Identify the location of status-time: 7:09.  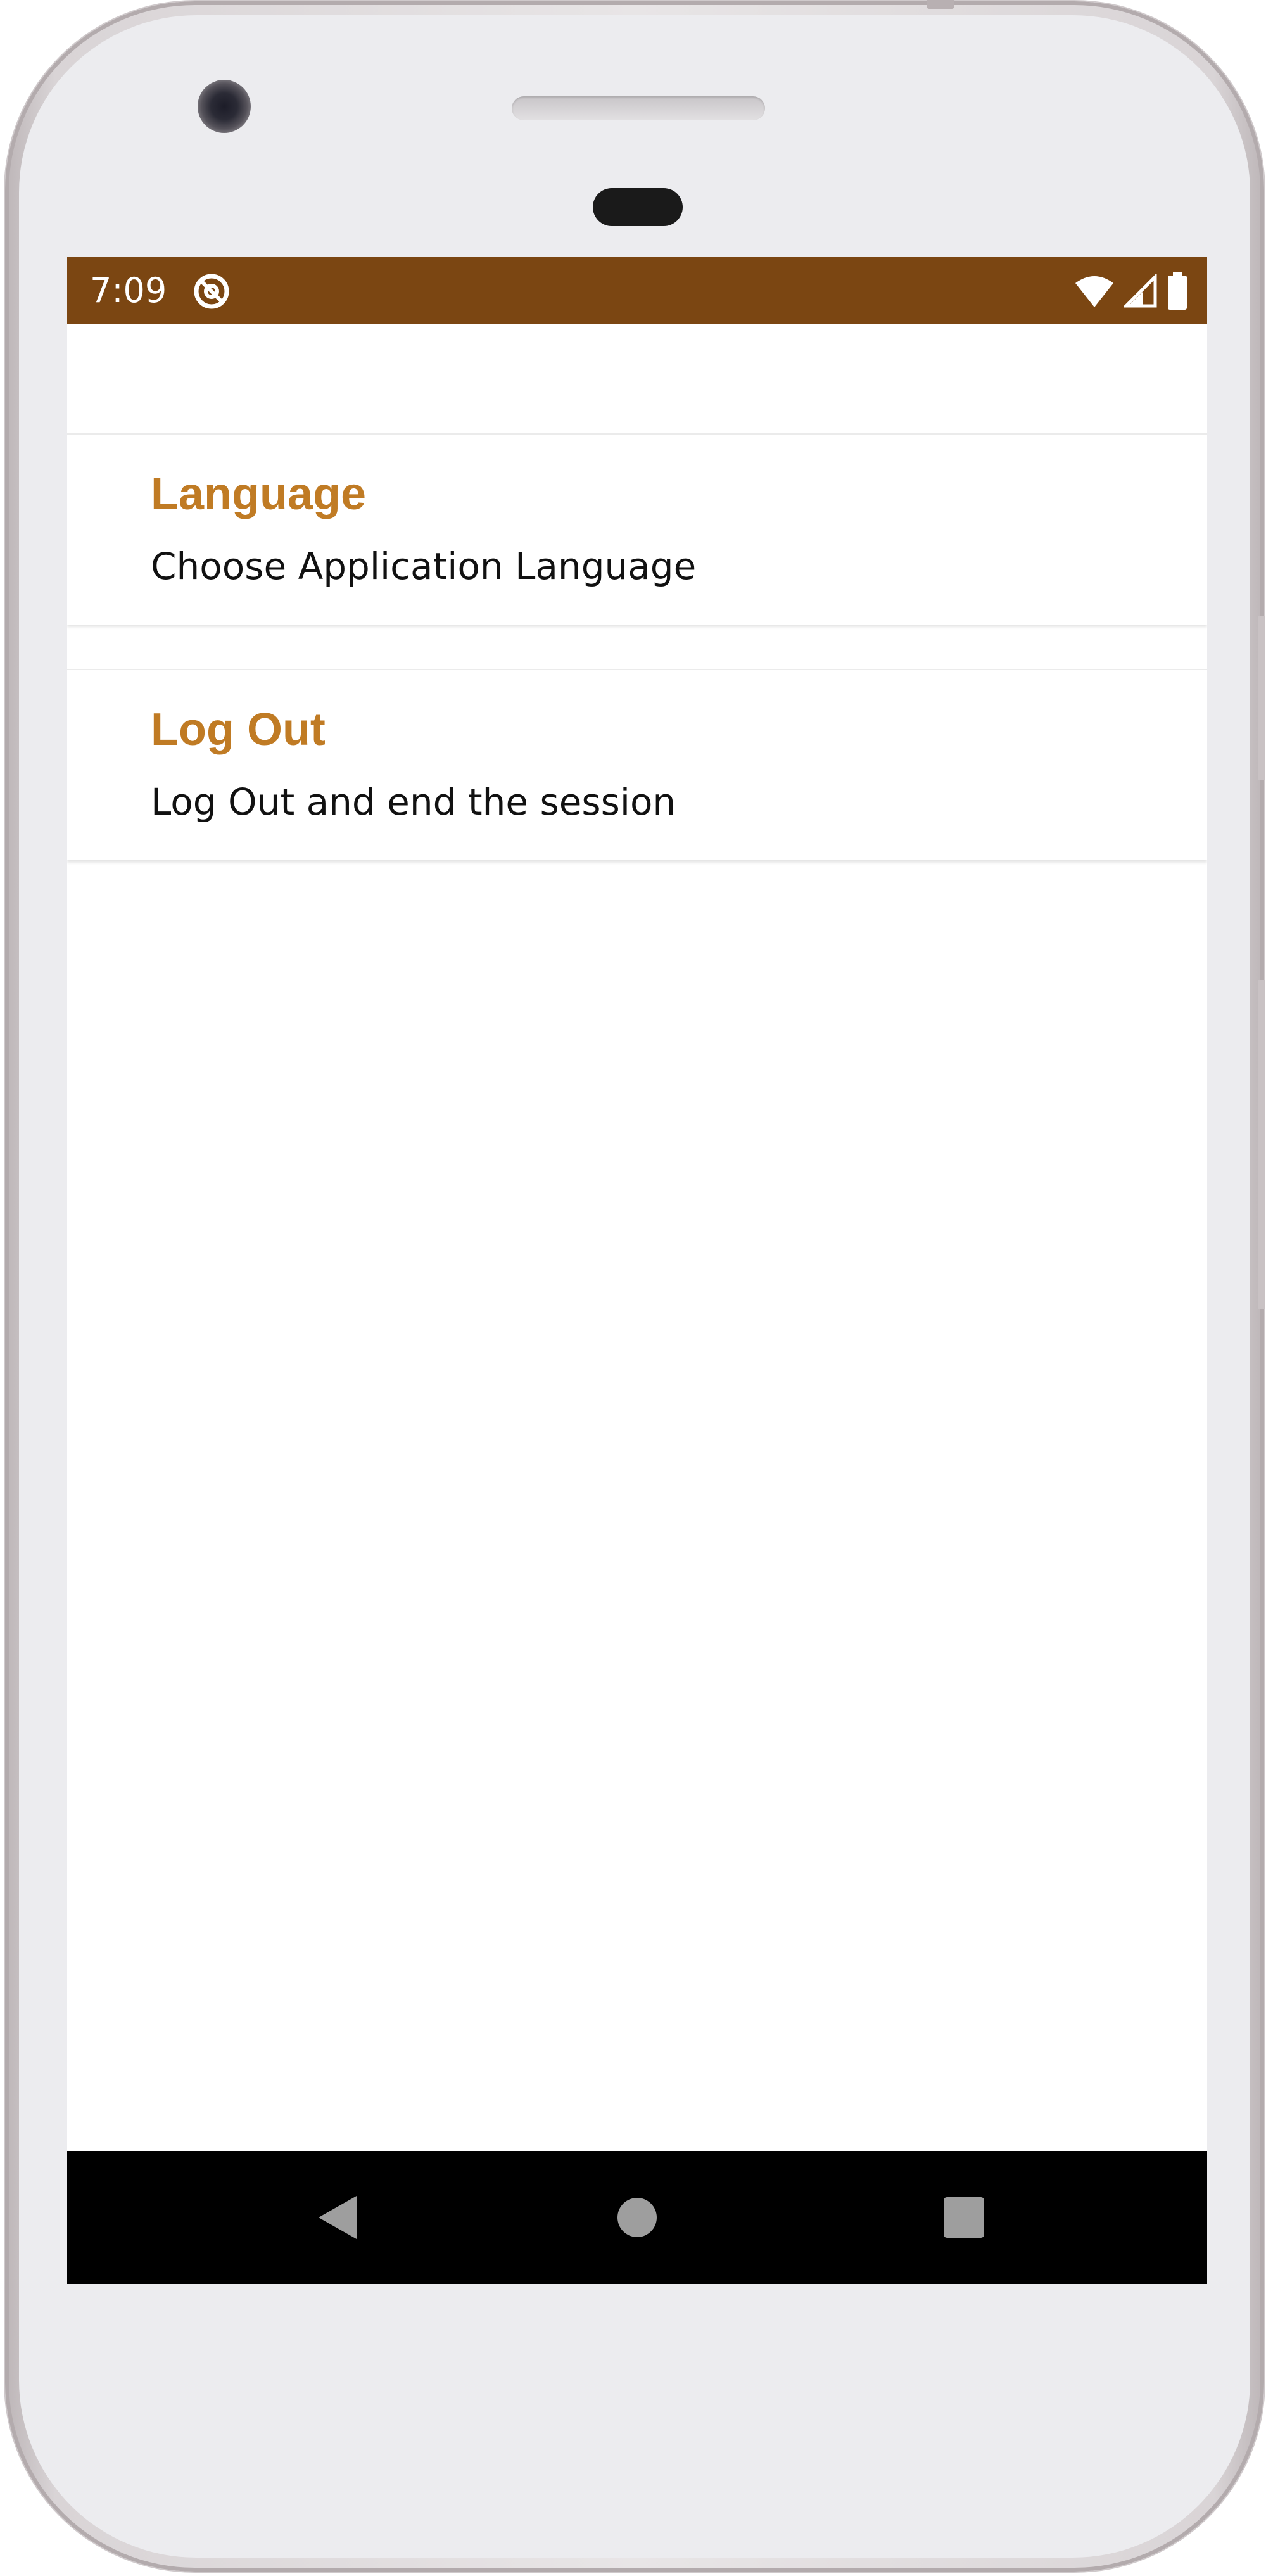
(128, 290).